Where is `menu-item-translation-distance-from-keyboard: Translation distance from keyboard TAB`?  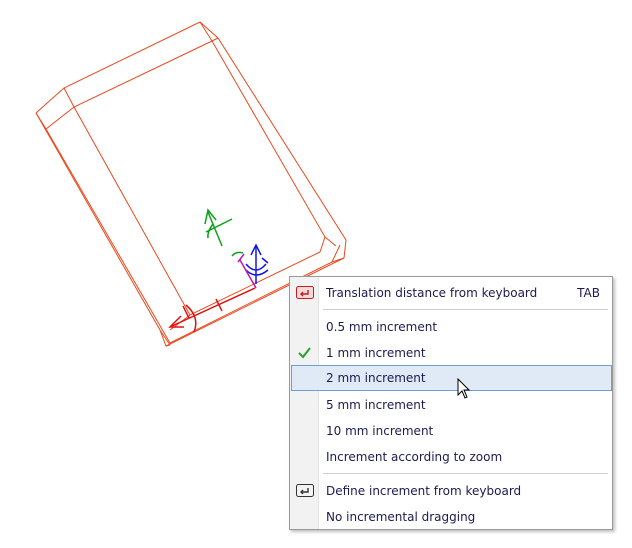 menu-item-translation-distance-from-keyboard: Translation distance from keyboard TAB is located at coordinates (451, 293).